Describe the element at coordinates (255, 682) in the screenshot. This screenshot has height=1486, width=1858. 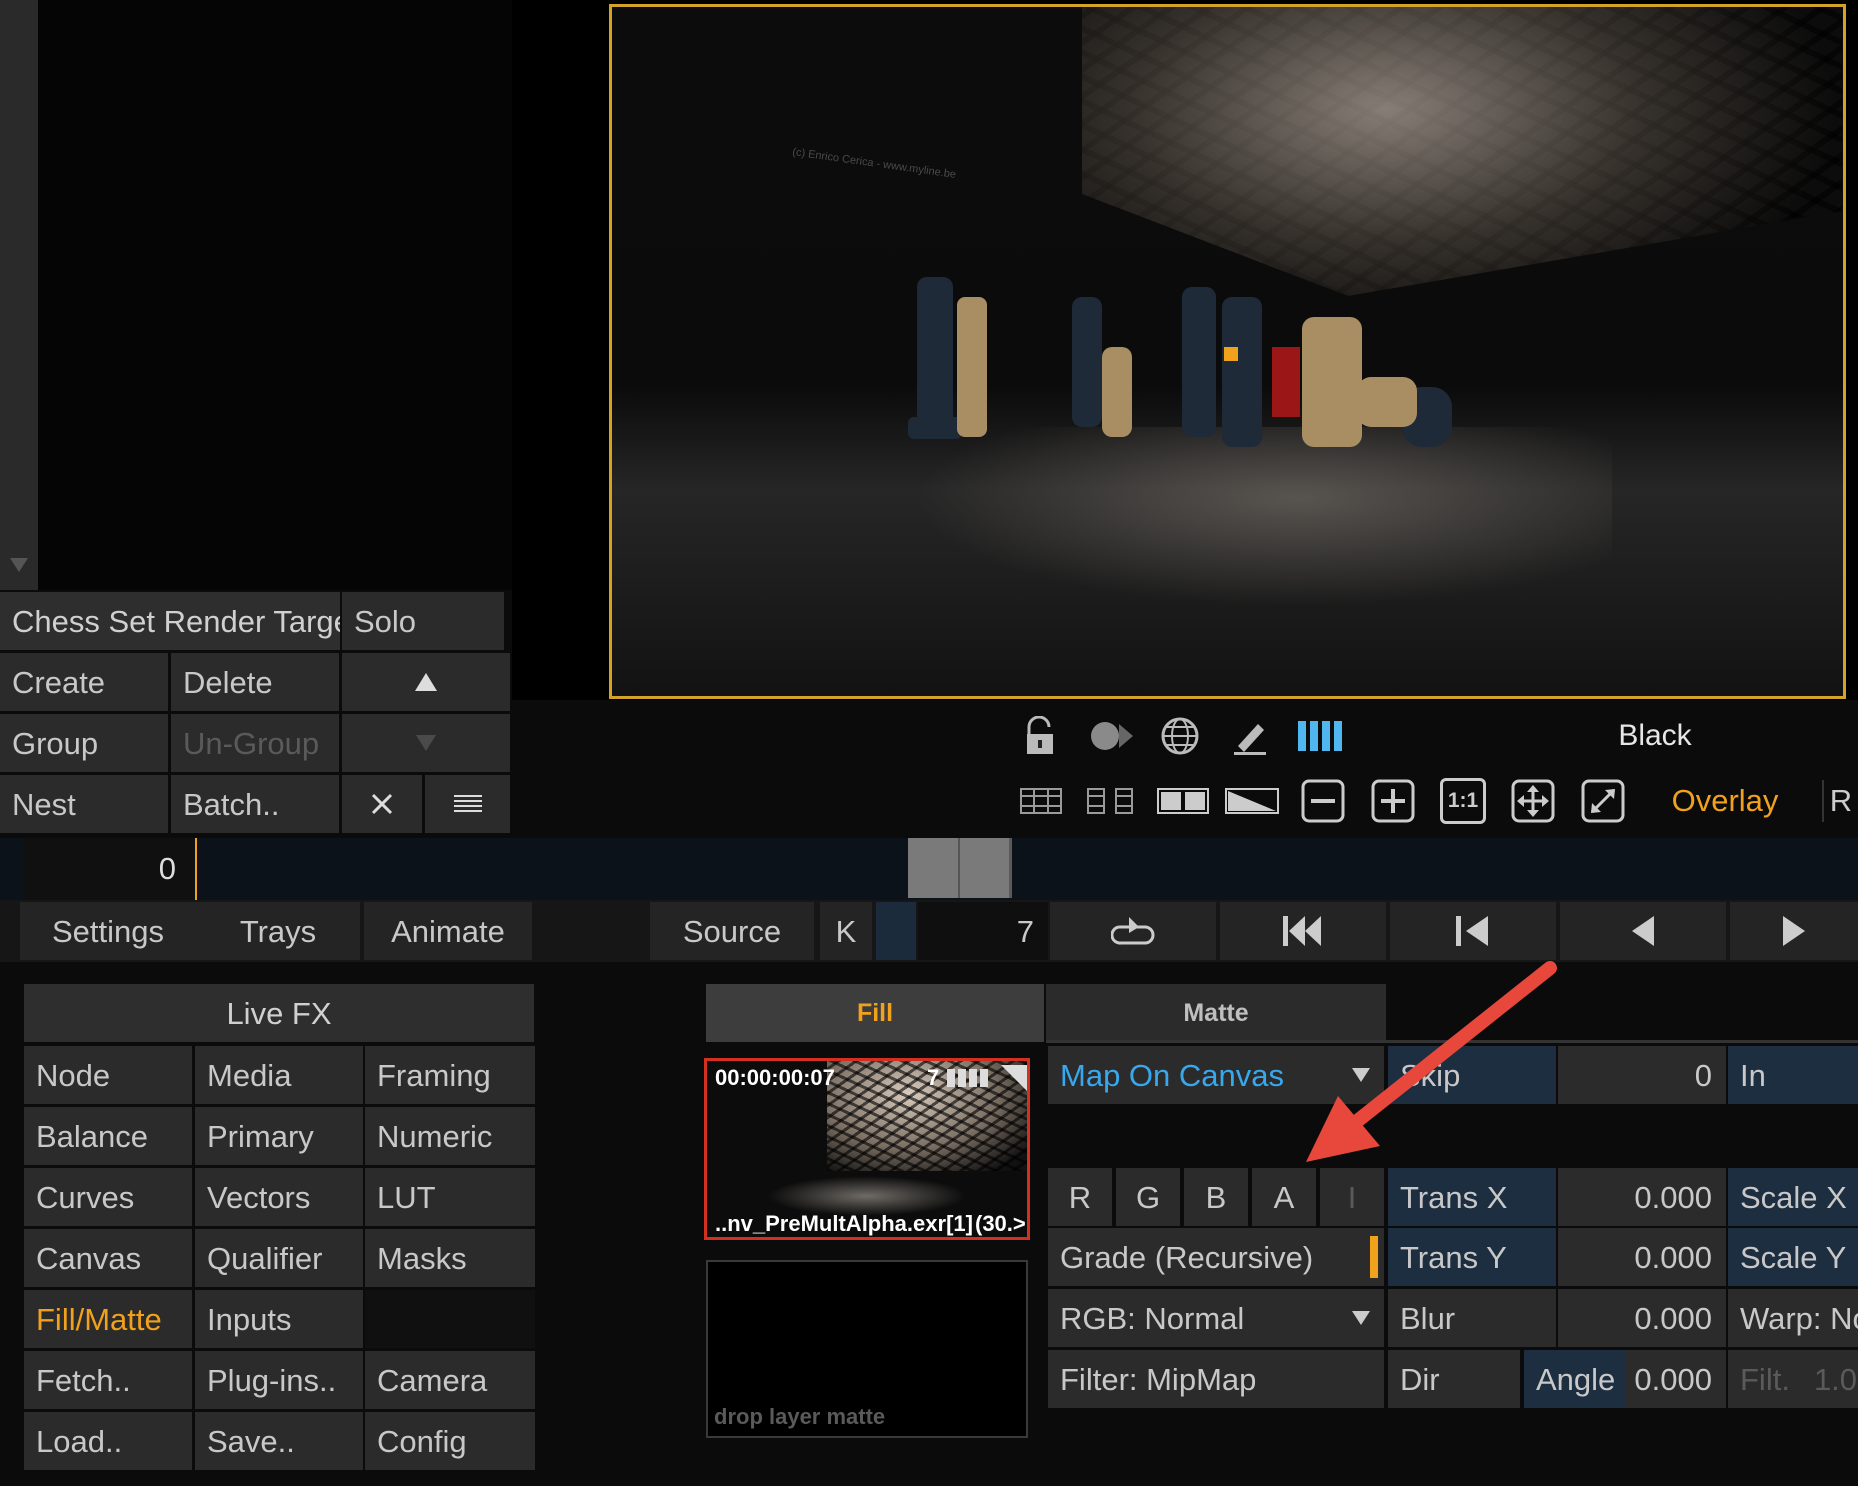
I see `delete-button: Delete` at that location.